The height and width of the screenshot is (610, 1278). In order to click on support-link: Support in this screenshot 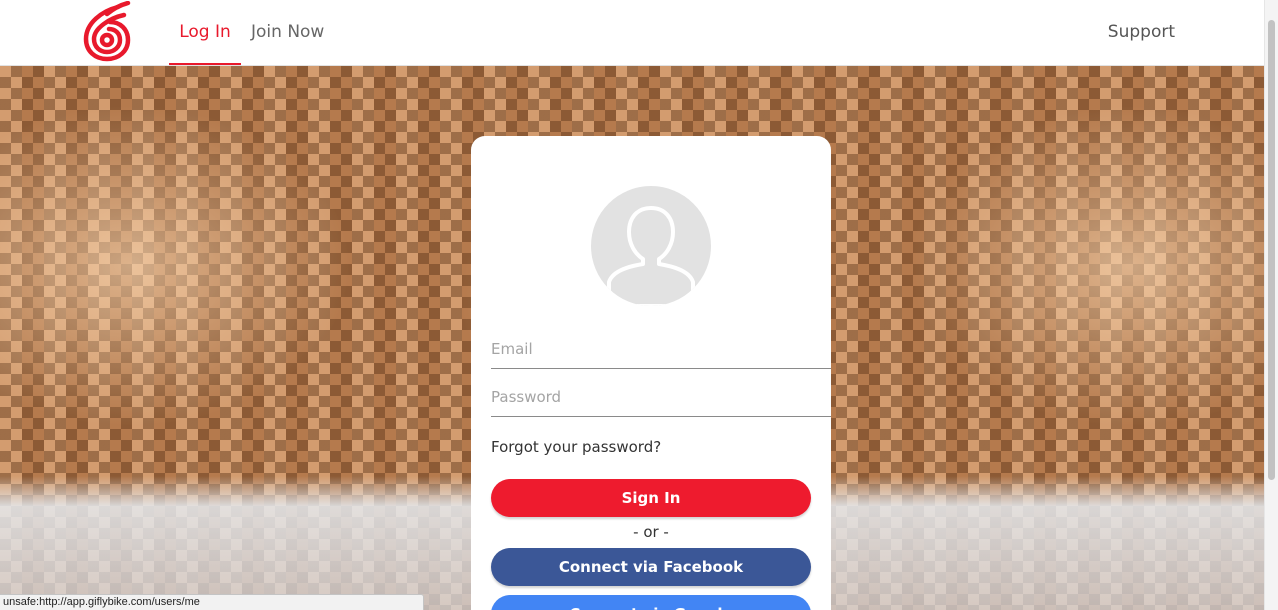, I will do `click(1141, 32)`.